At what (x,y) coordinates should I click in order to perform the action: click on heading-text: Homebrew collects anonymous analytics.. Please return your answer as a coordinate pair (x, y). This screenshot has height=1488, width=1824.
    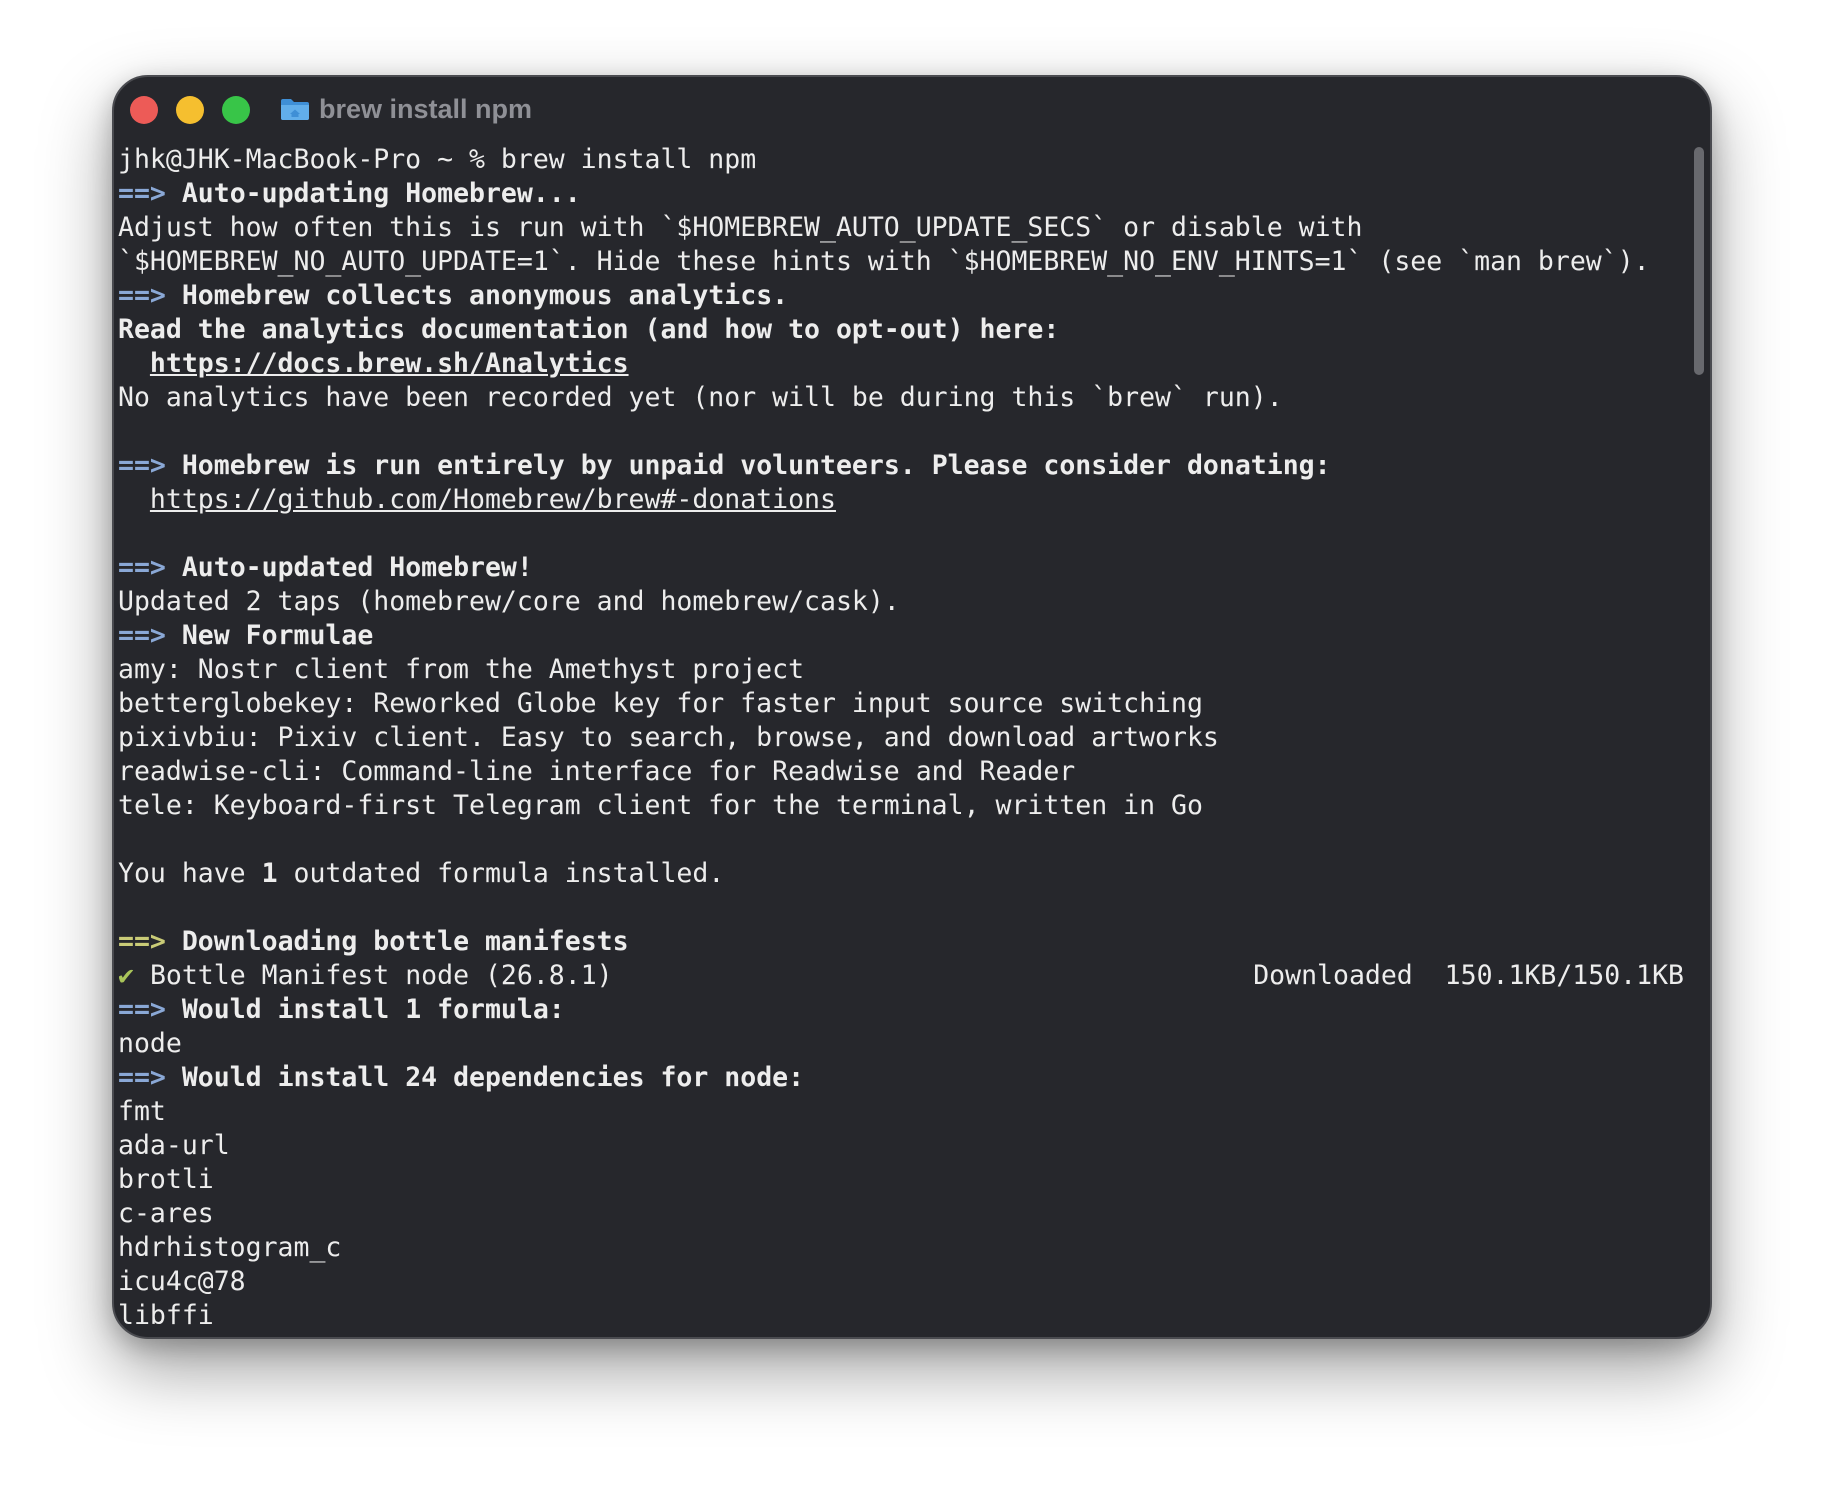
    Looking at the image, I should click on (485, 295).